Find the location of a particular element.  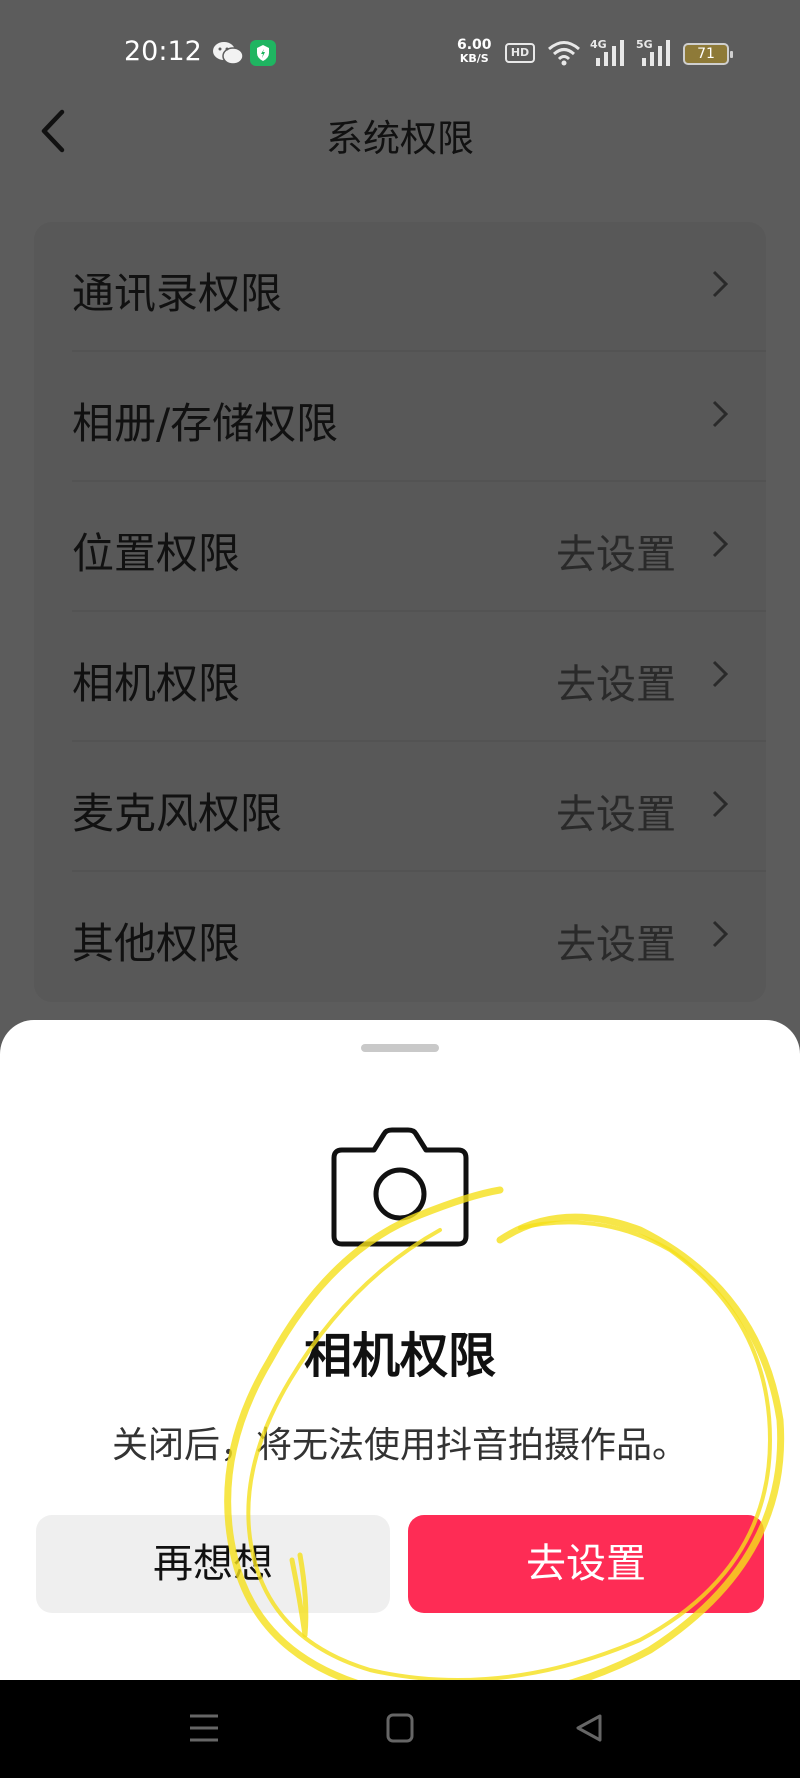

signal-icon: 4G is located at coordinates (610, 53).